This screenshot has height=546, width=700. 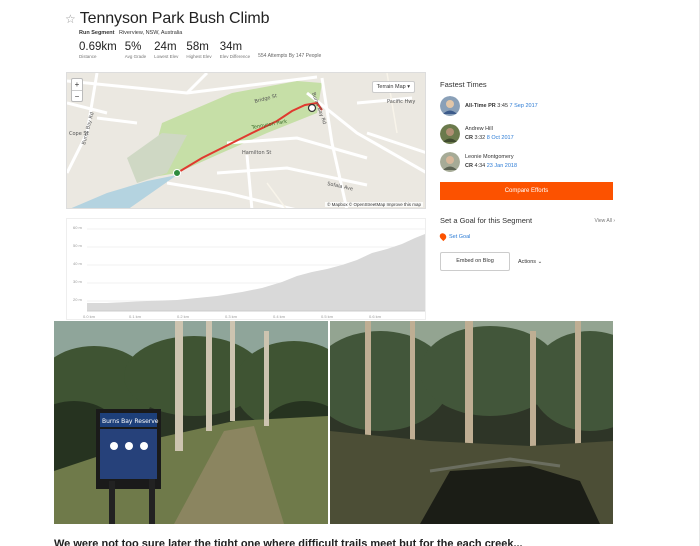 I want to click on x-tick: 0.4 km, so click(x=279, y=316).